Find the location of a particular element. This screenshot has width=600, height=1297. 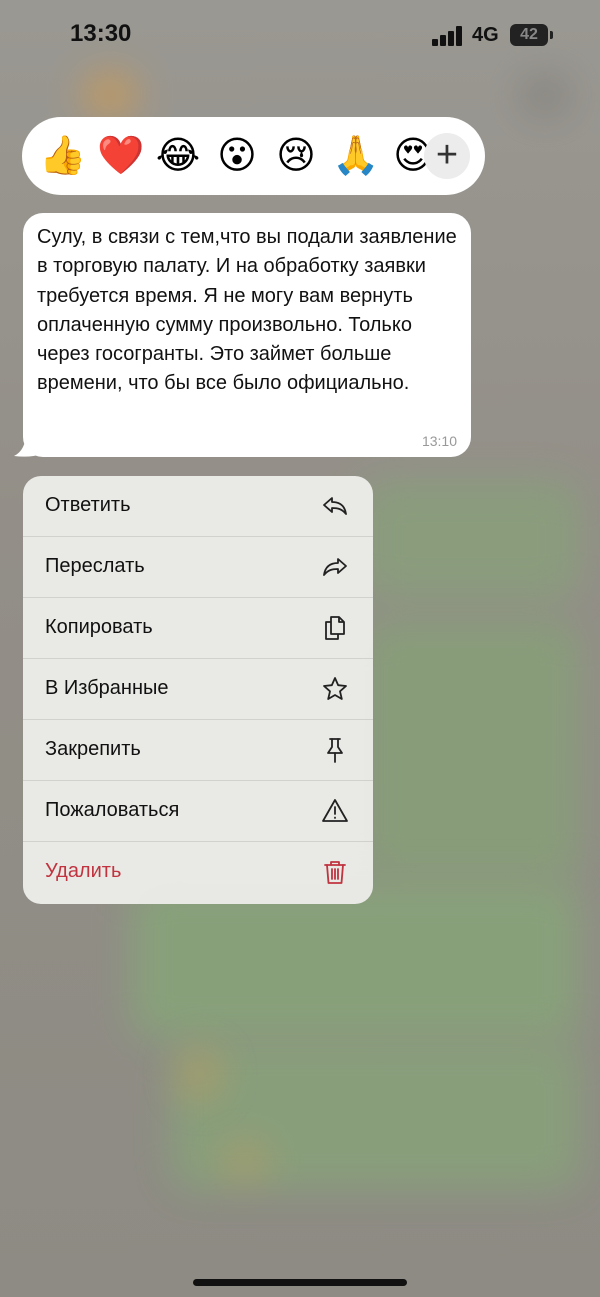

reaction-heart: ❤️ is located at coordinates (120, 156).